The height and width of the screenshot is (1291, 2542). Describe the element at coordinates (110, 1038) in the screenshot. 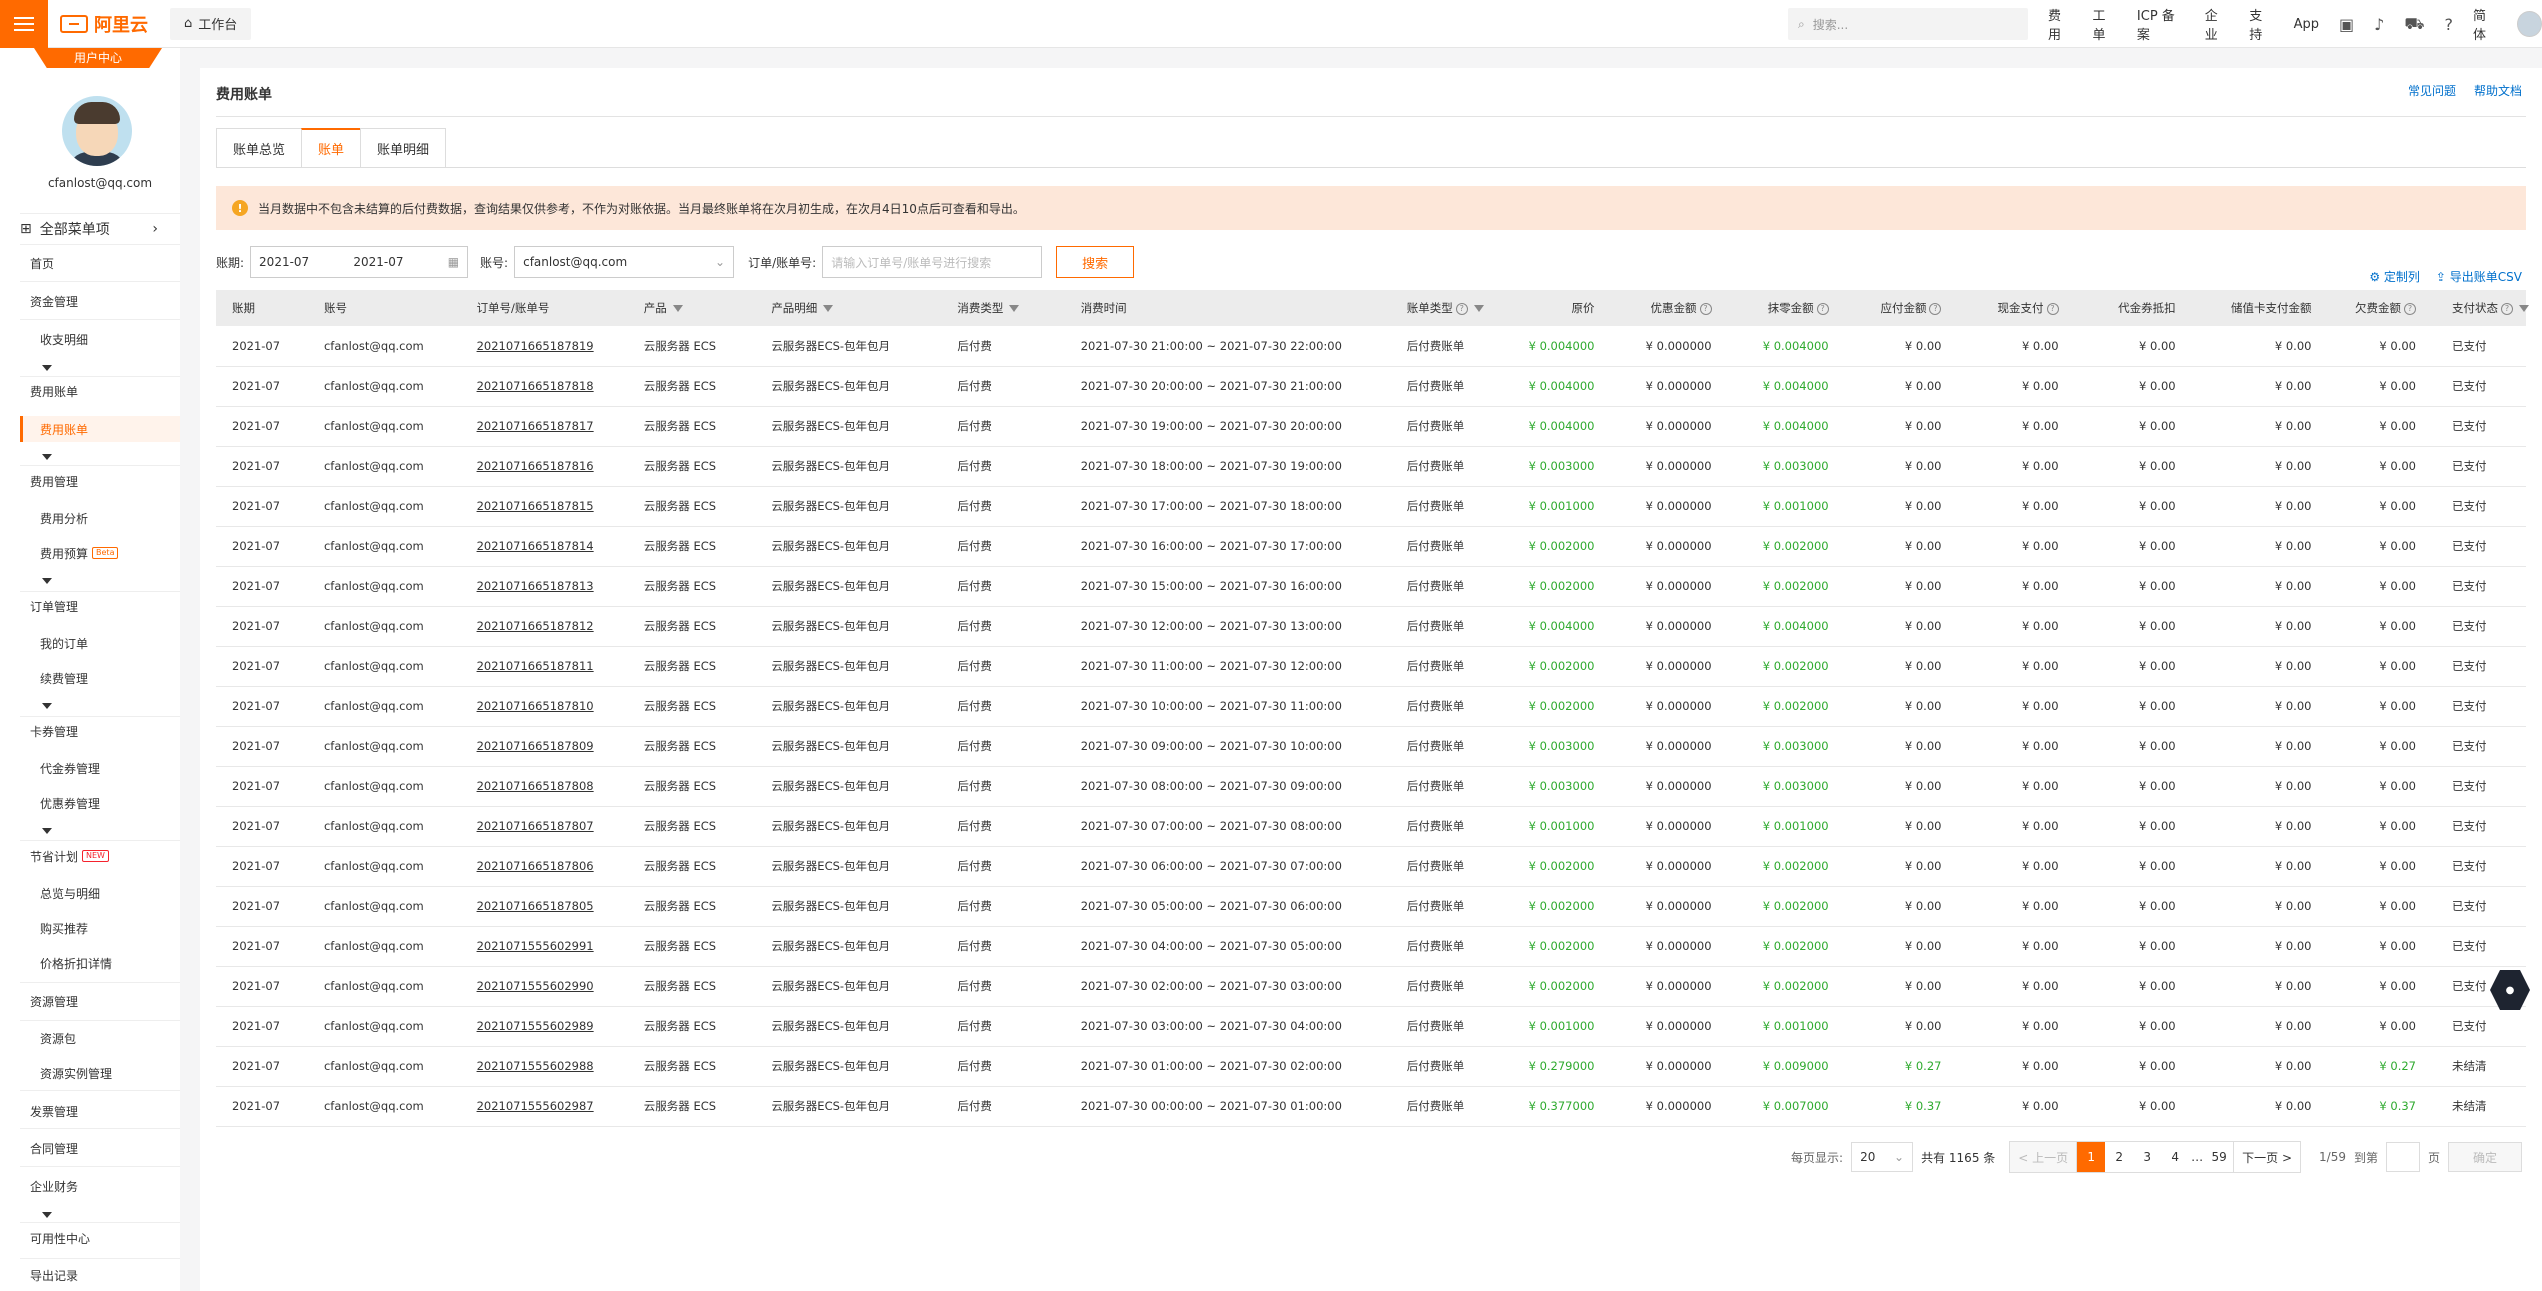

I see `sidebar-item: 资源包` at that location.